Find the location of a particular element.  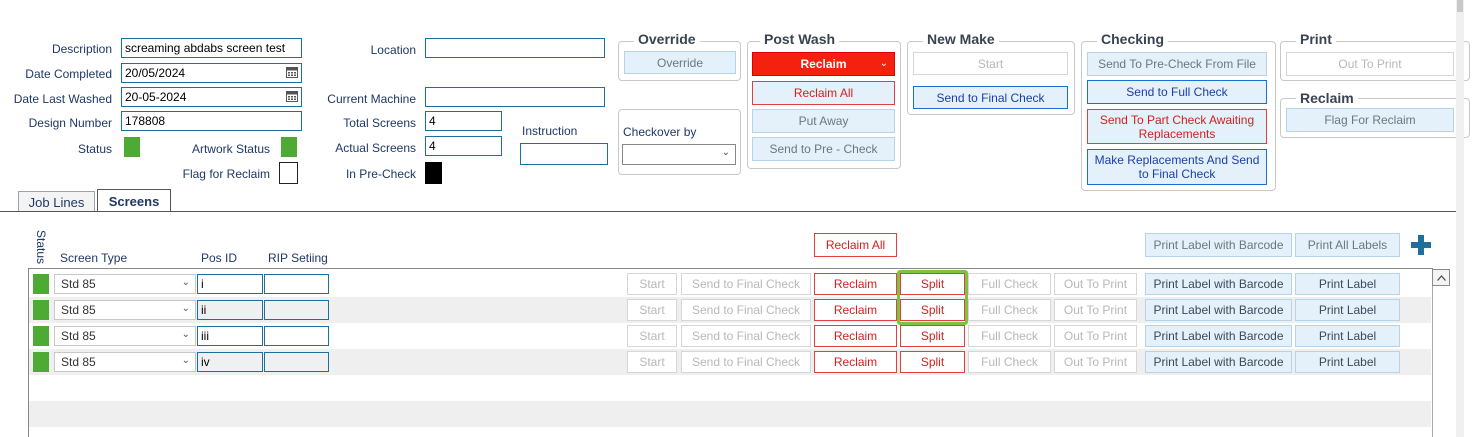

pos-id-field: iv is located at coordinates (230, 362).